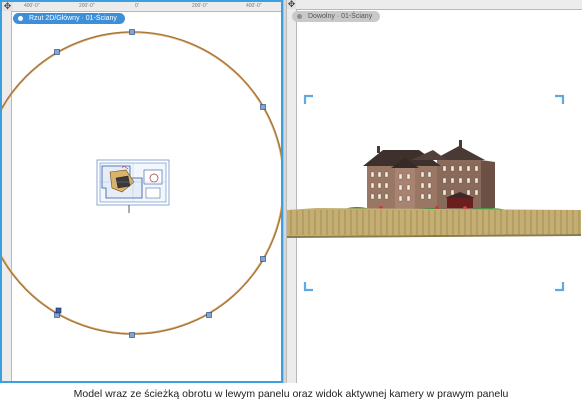 This screenshot has width=582, height=419. What do you see at coordinates (299, 16) in the screenshot?
I see `view-indicator-icon` at bounding box center [299, 16].